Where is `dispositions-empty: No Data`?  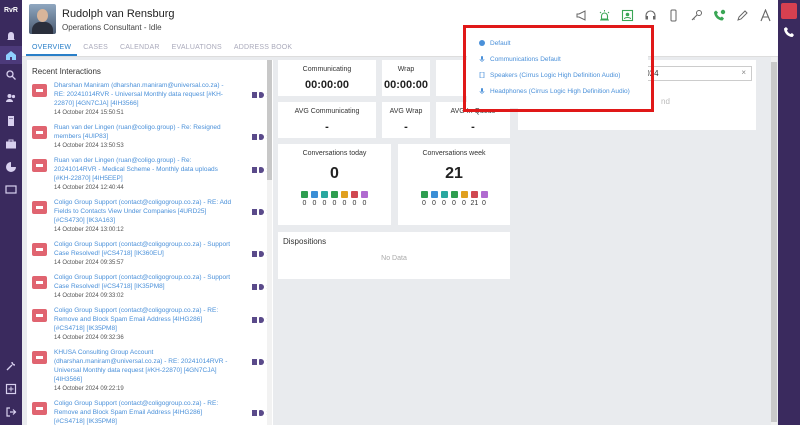 dispositions-empty: No Data is located at coordinates (394, 258).